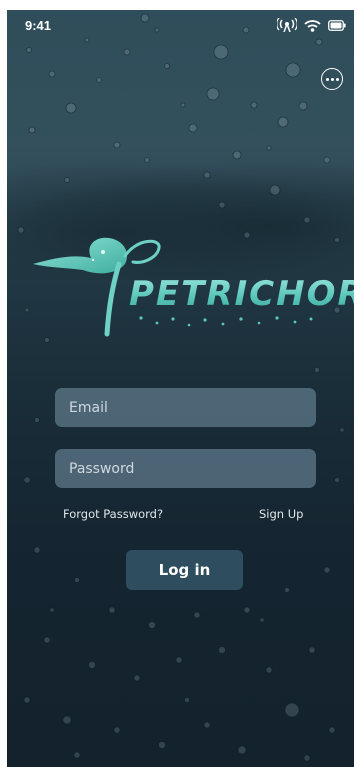  Describe the element at coordinates (185, 468) in the screenshot. I see `password-input` at that location.